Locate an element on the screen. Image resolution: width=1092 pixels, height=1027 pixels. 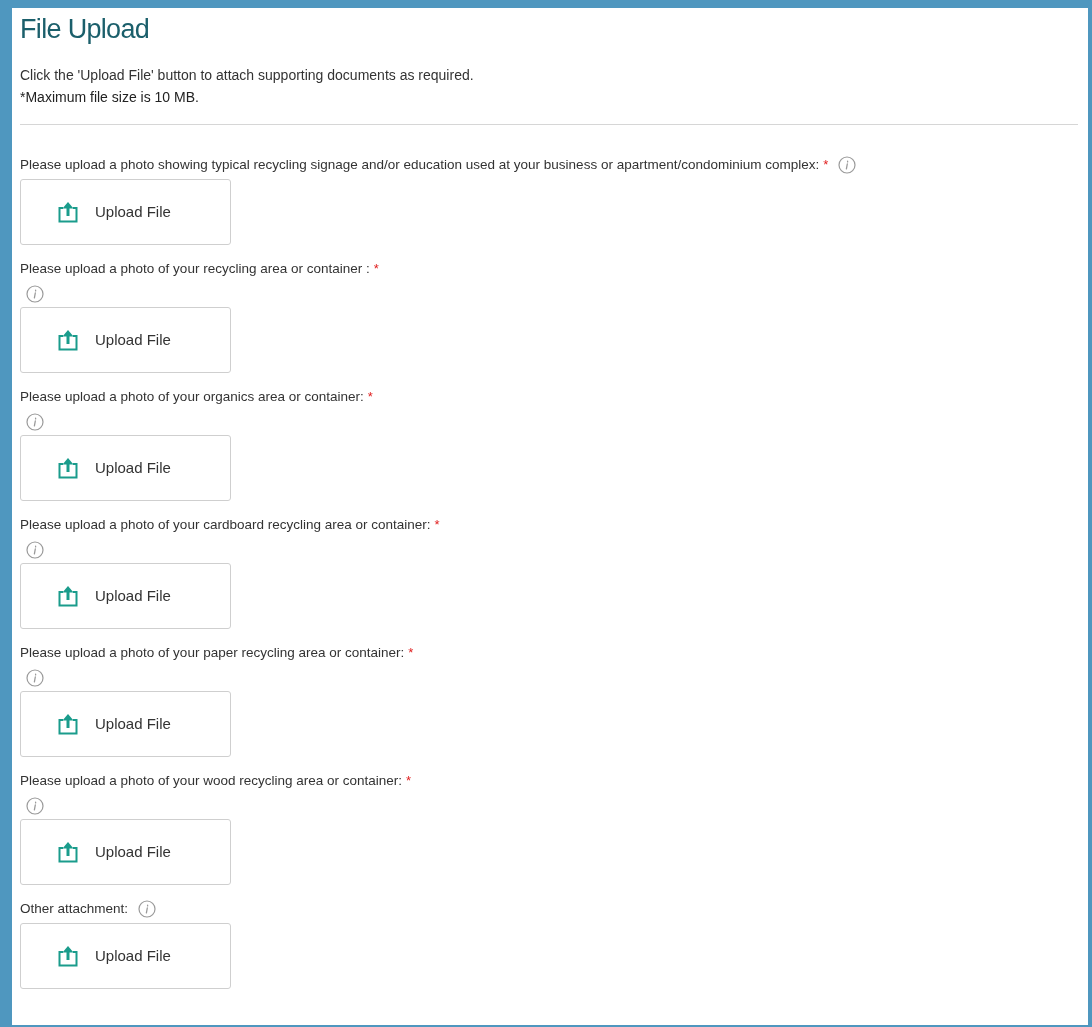
file-size-note: *Maximum file size is 10 MB. is located at coordinates (110, 97).